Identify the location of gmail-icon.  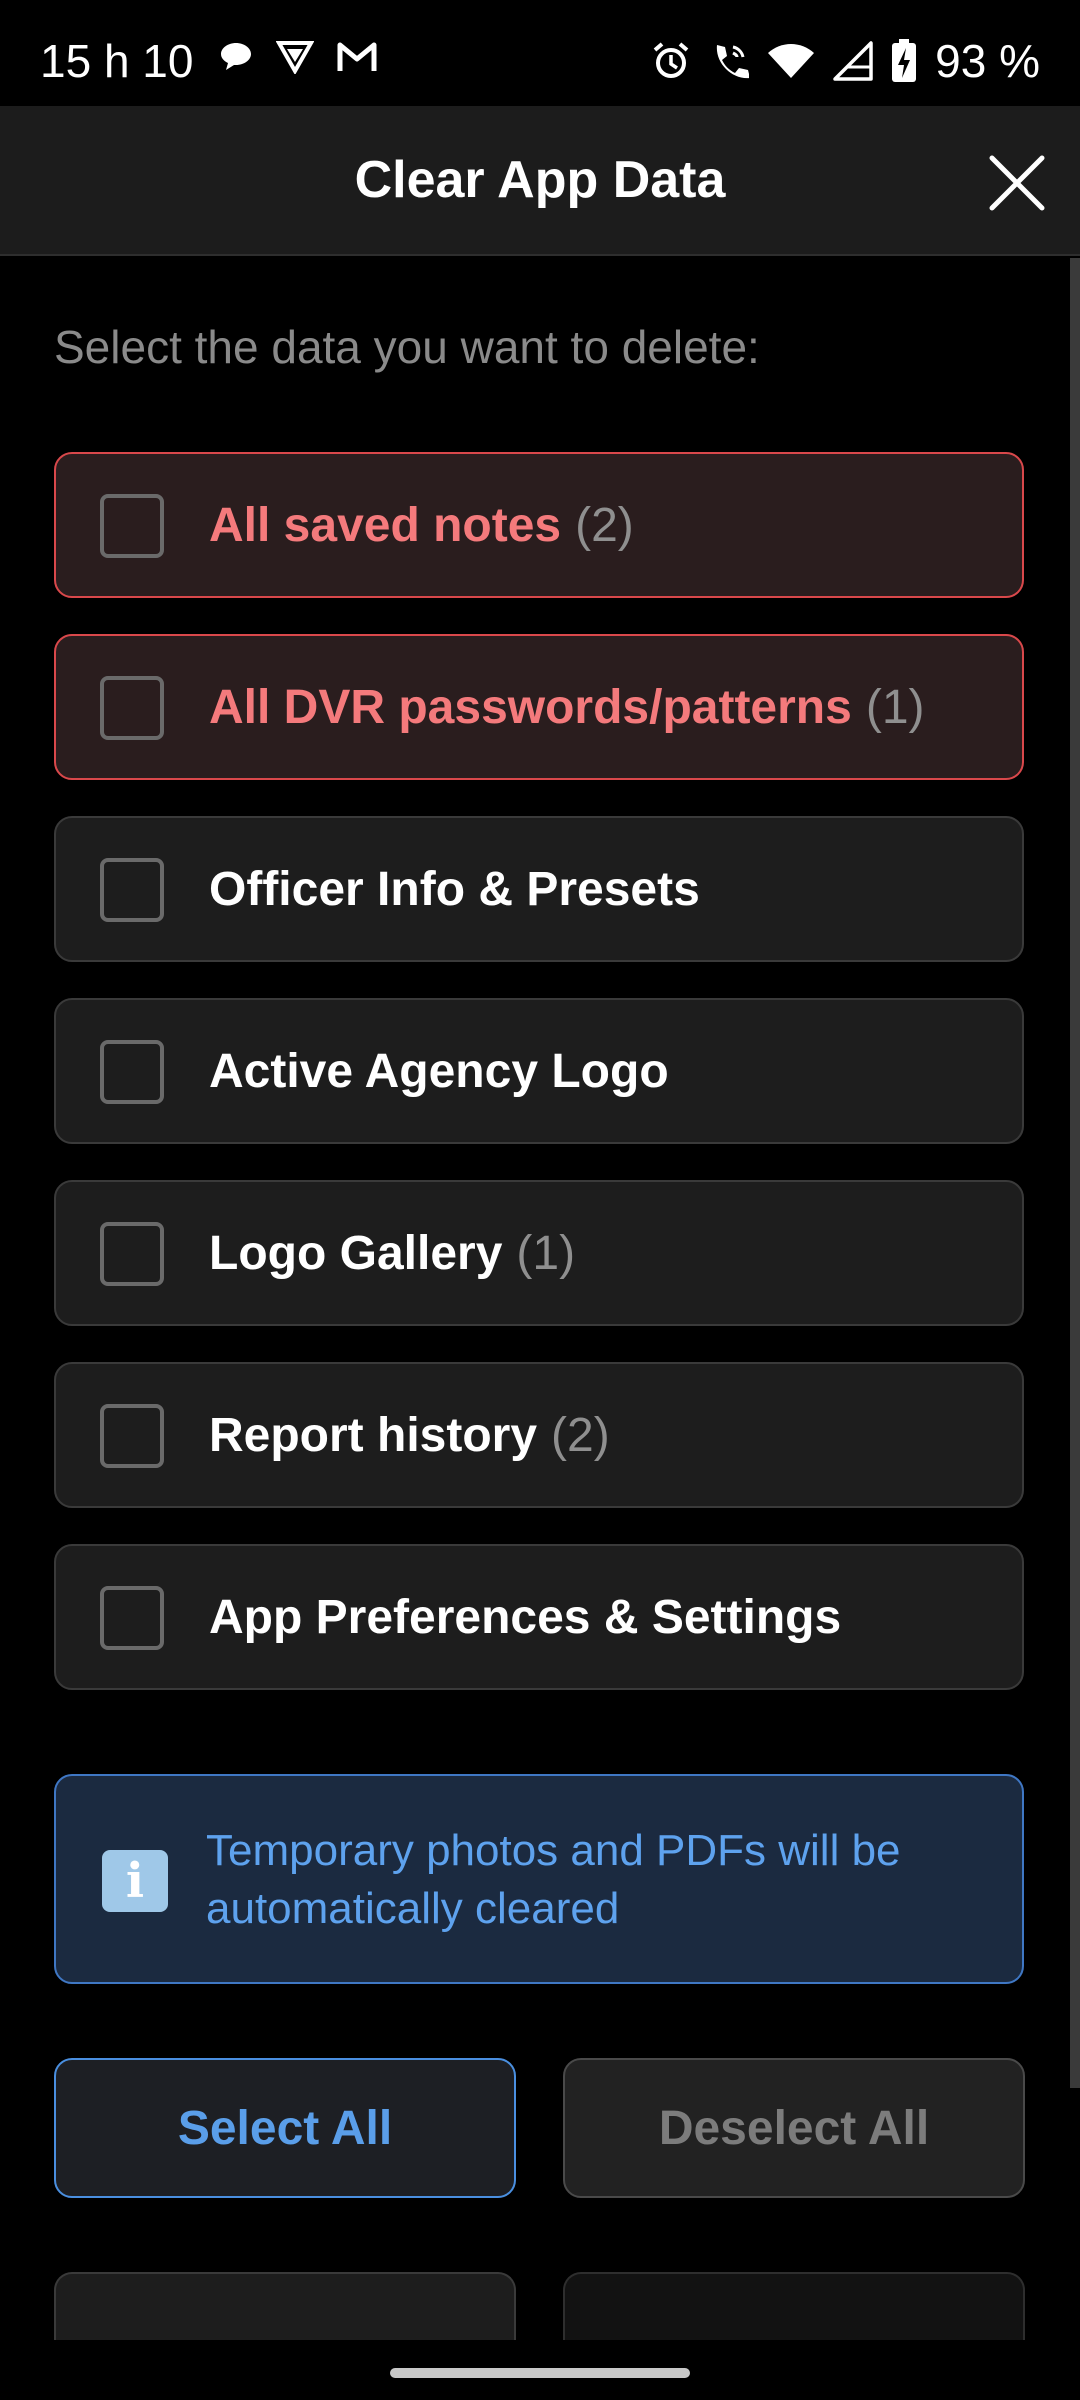
(357, 57).